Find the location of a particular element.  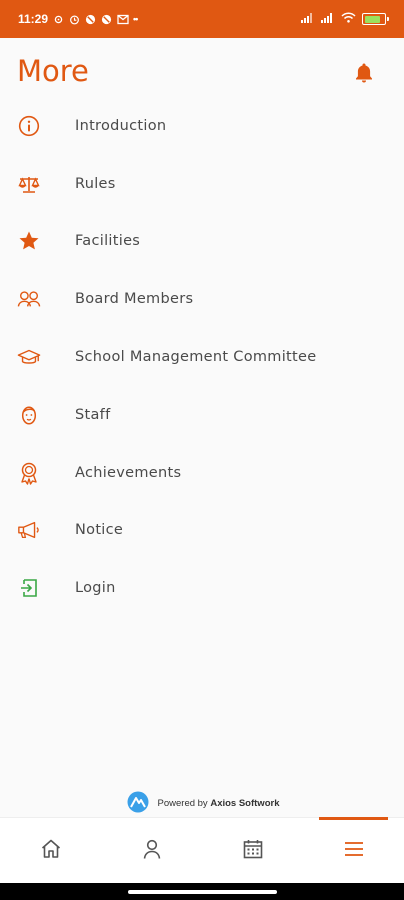

user-icon is located at coordinates (152, 851).